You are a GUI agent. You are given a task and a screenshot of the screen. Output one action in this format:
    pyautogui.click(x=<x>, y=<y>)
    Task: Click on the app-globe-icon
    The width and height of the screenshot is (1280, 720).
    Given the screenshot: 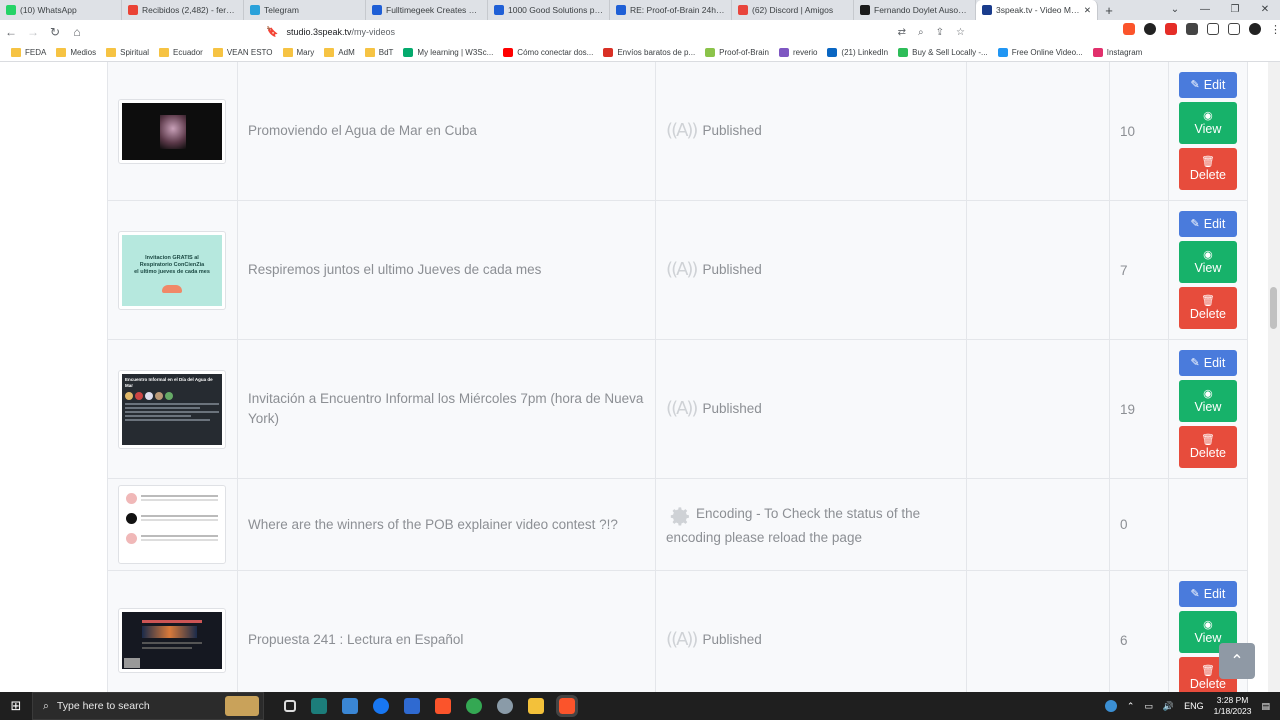 What is the action you would take?
    pyautogui.click(x=505, y=706)
    